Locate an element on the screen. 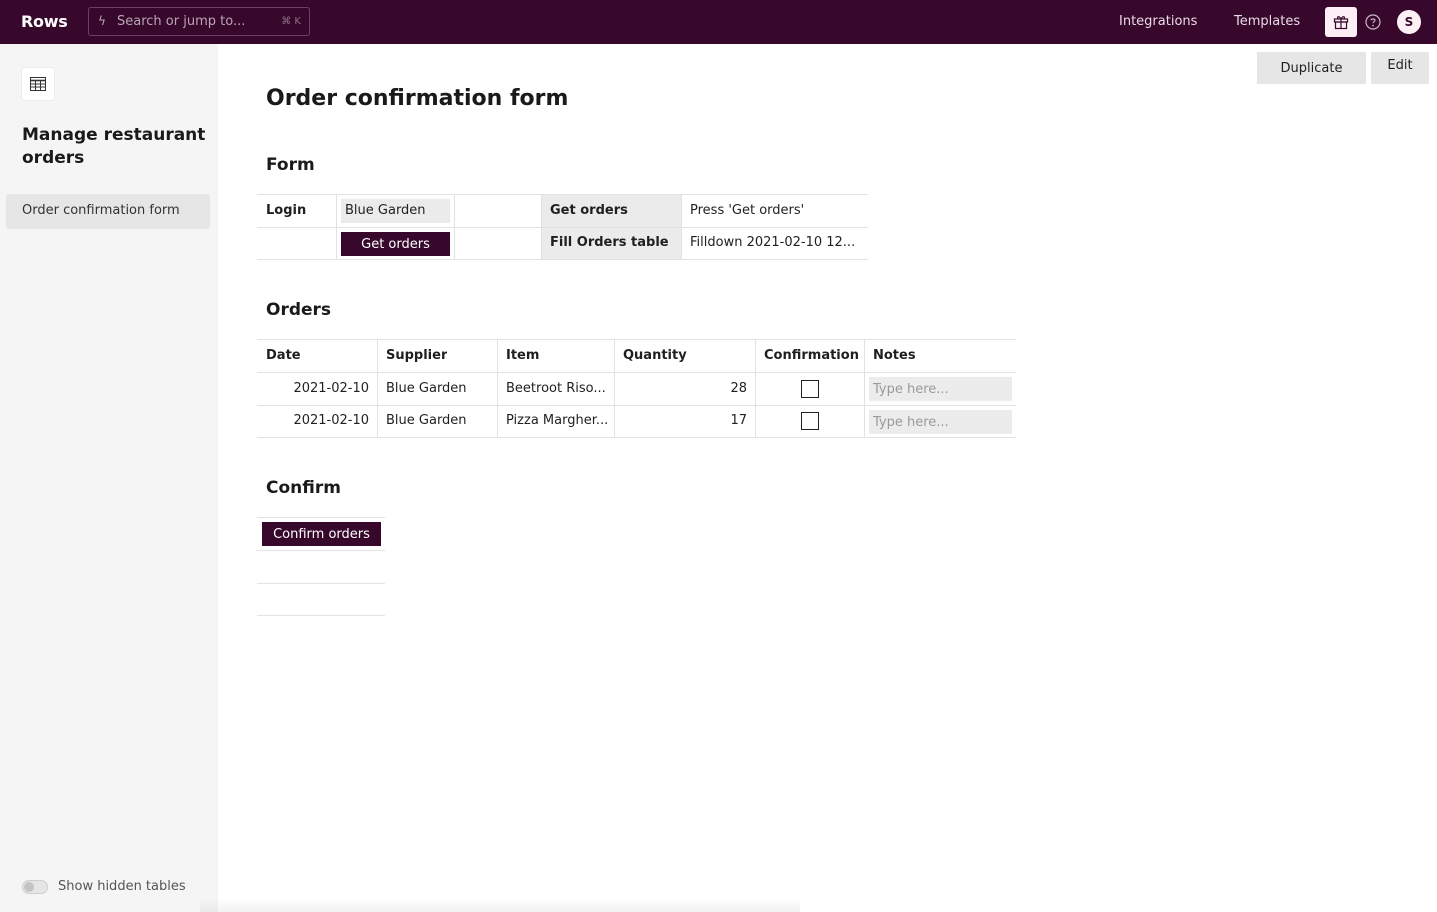  table-icon is located at coordinates (38, 84).